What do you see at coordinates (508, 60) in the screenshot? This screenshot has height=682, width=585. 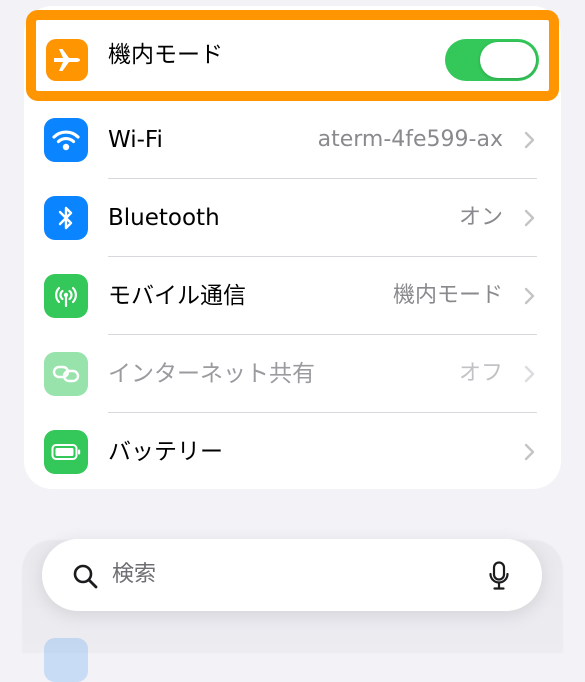 I see `toggle-knob` at bounding box center [508, 60].